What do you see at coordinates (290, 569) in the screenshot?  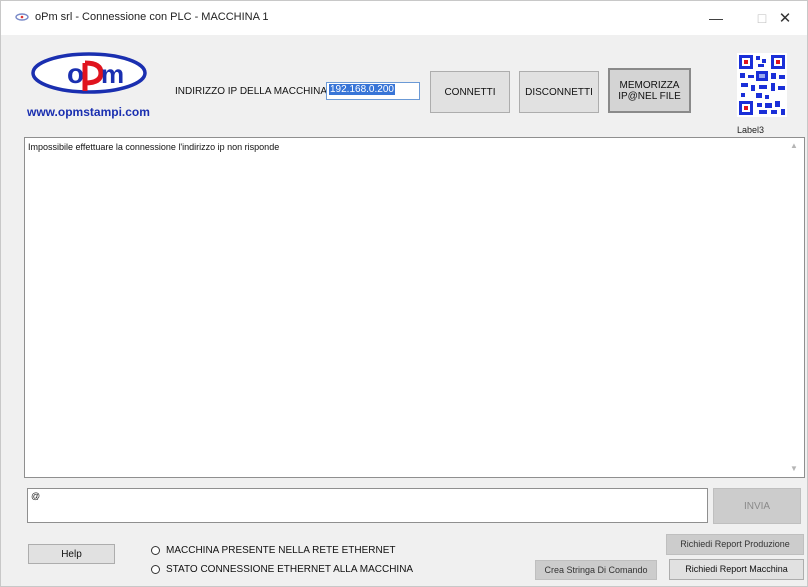 I see `connection-status-label: STATO CONNESSIONE ETHERNET ALLA MACCHINA` at bounding box center [290, 569].